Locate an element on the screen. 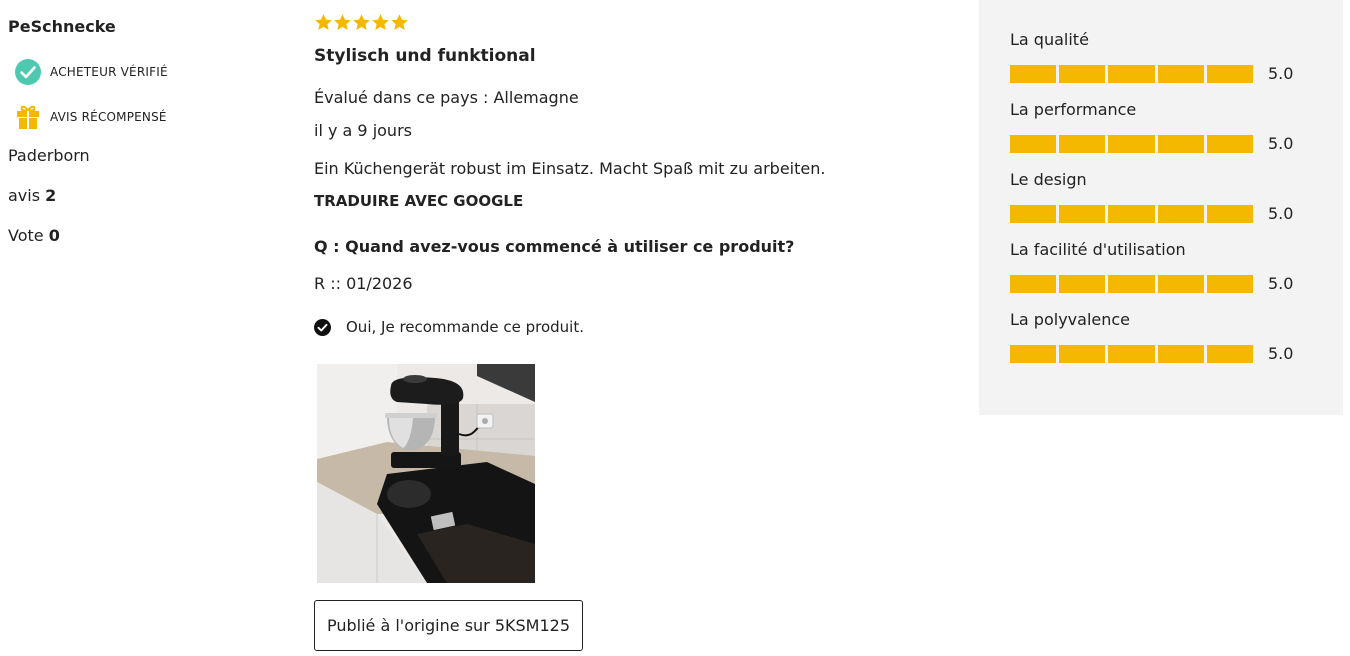 The width and height of the screenshot is (1350, 656). recommendation: Oui, Je recommande ce produit. is located at coordinates (449, 327).